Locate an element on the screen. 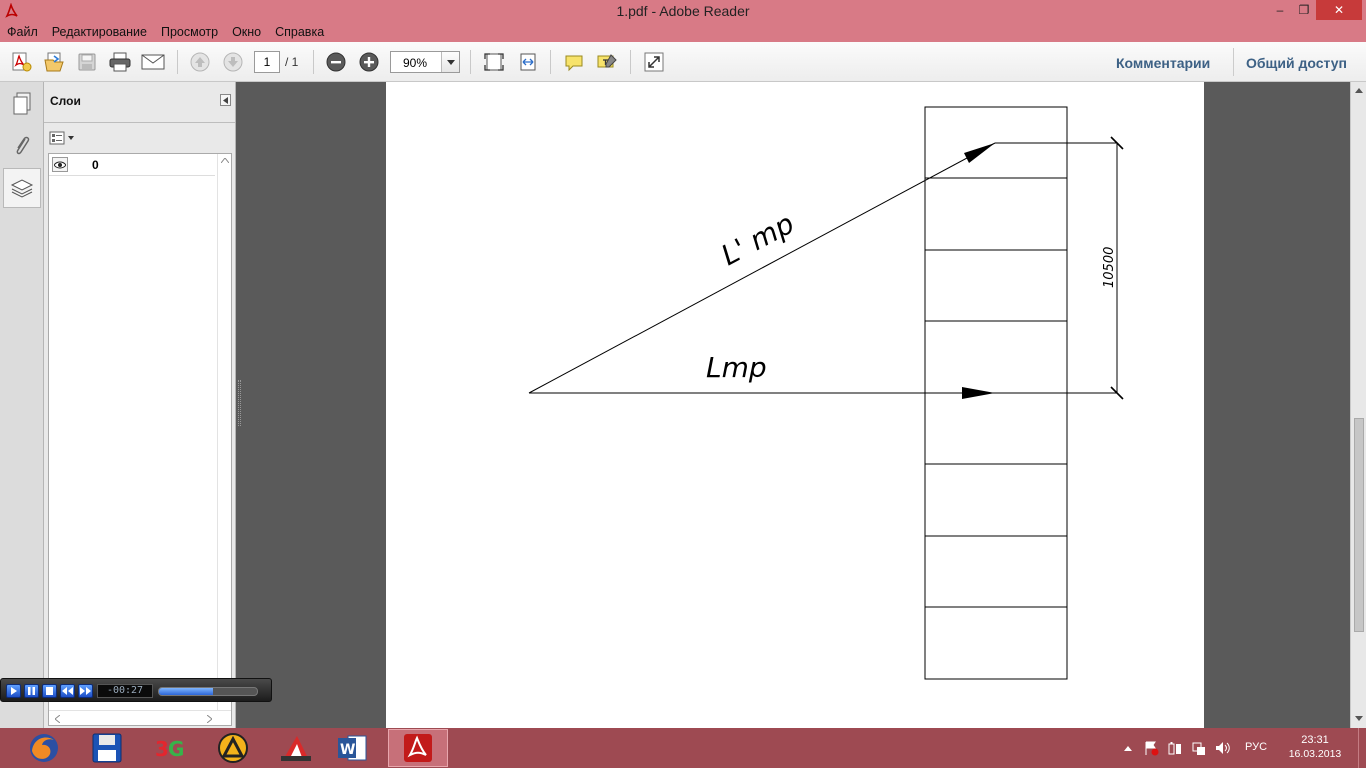 The width and height of the screenshot is (1366, 768). tray-action-center is located at coordinates (1151, 748).